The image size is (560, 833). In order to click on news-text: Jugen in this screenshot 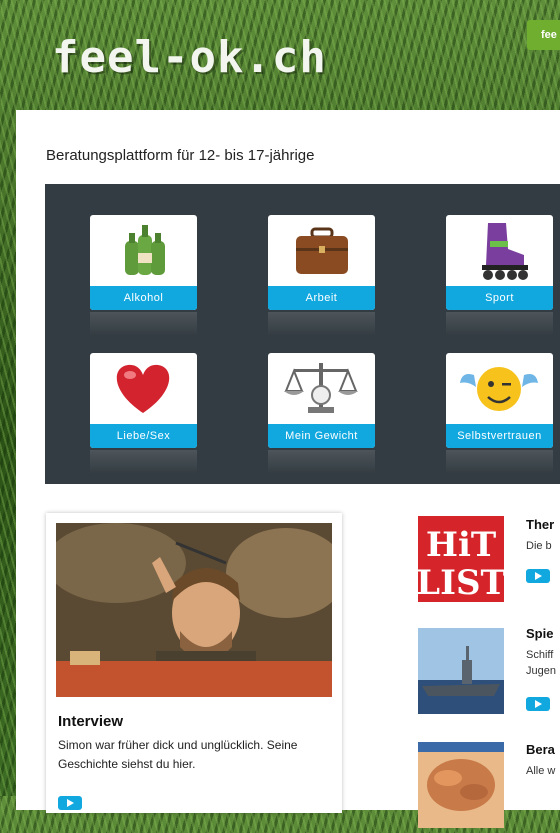, I will do `click(541, 671)`.